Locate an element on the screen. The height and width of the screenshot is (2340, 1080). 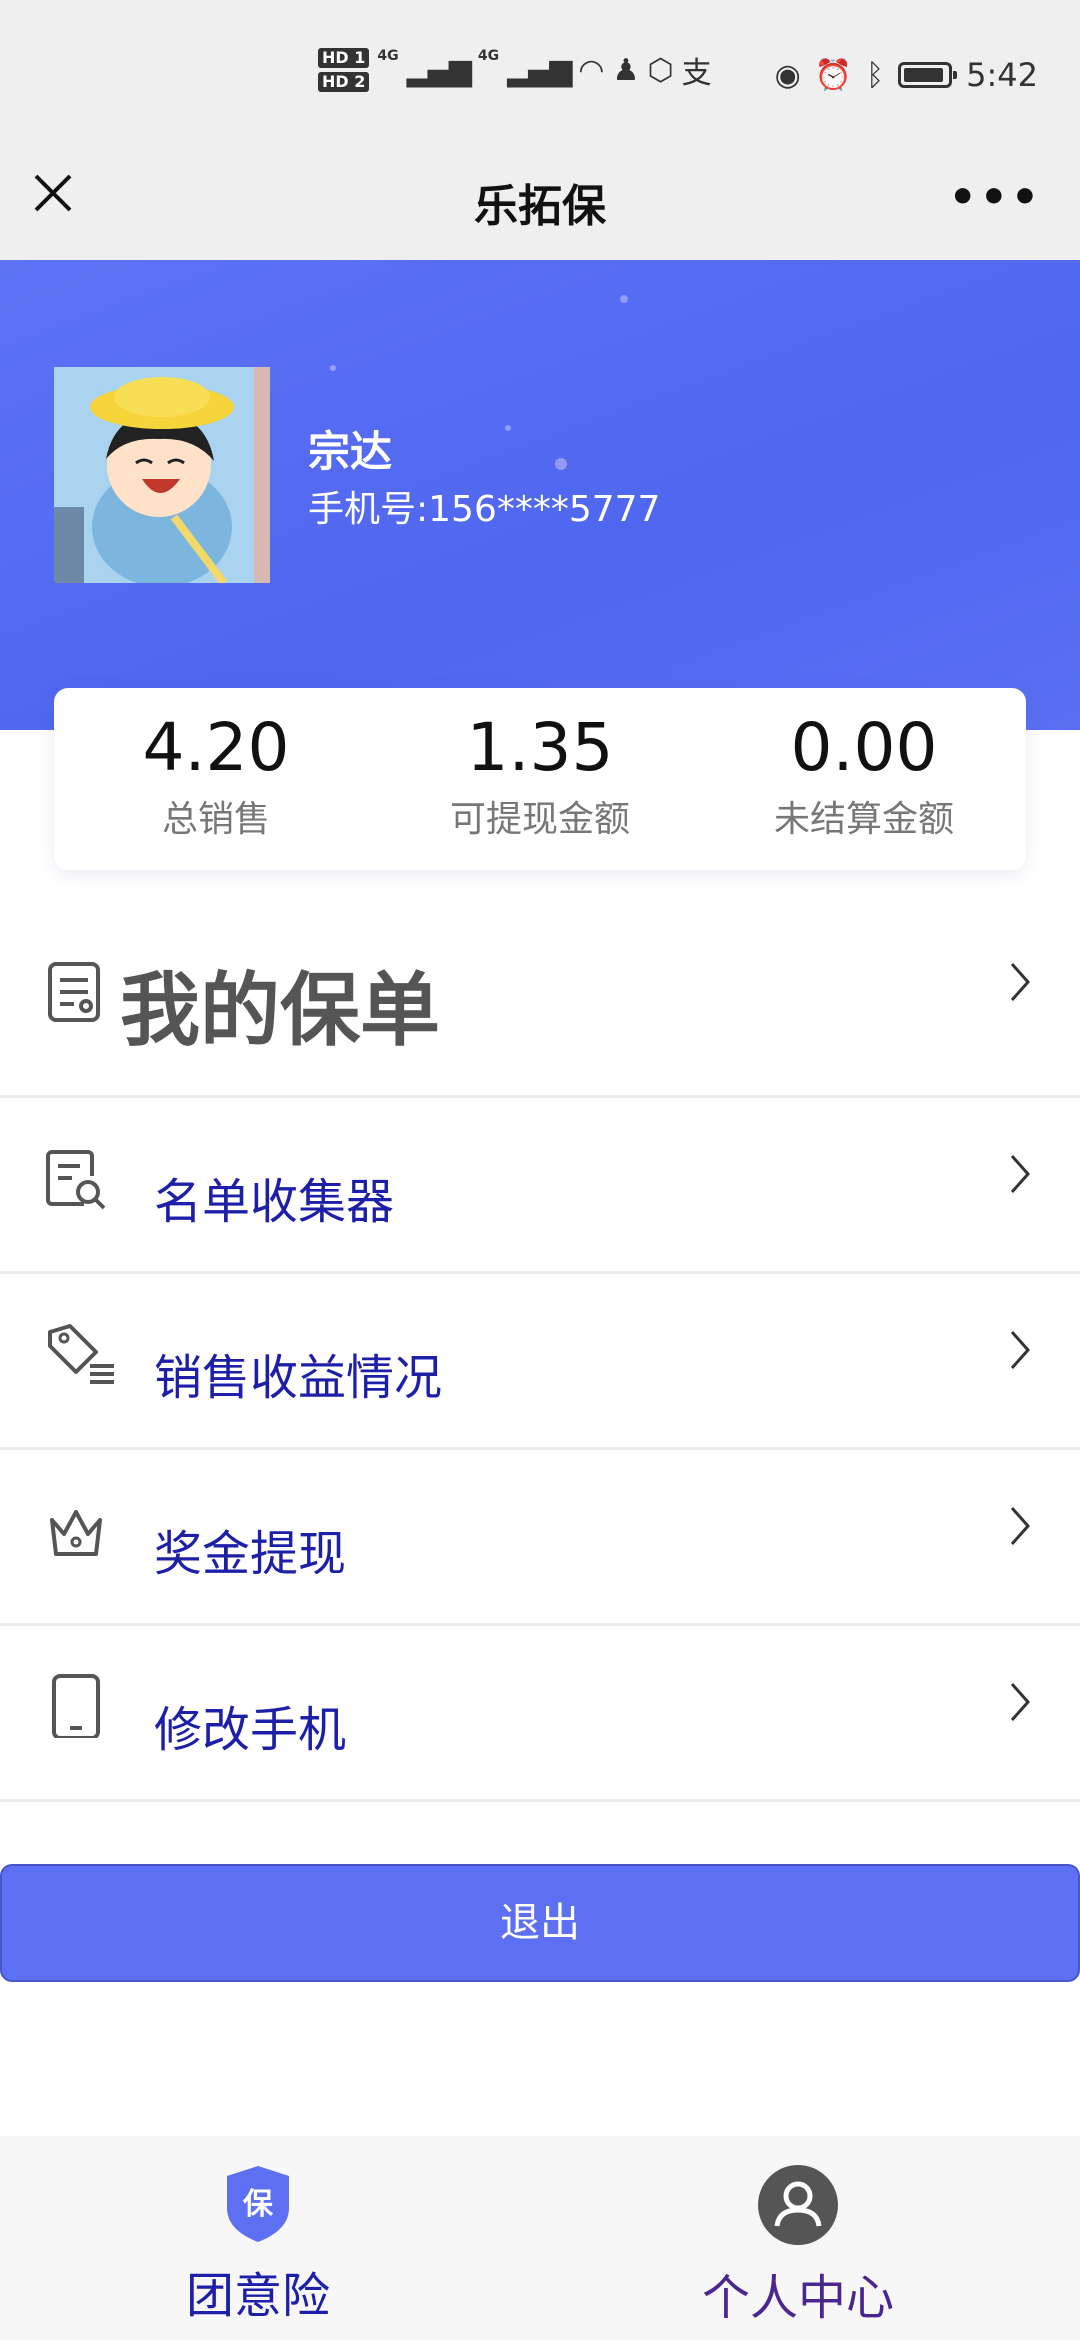
eye-icon: ◉ is located at coordinates (787, 75).